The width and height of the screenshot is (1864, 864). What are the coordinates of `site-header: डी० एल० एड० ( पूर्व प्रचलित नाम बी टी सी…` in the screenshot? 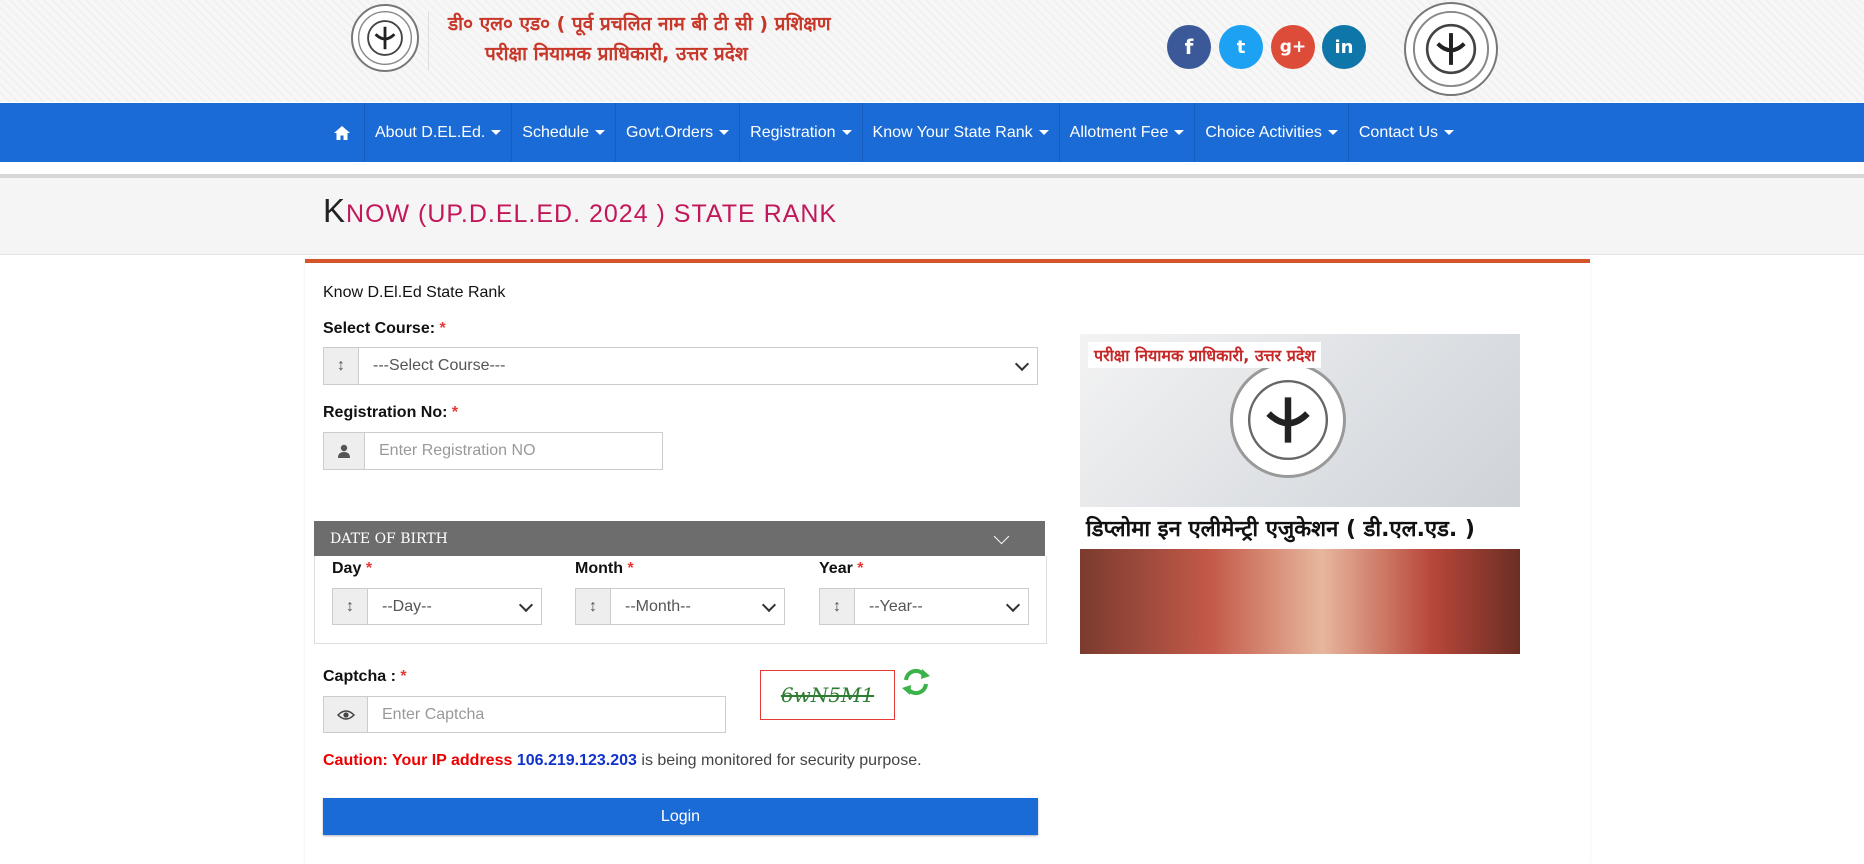 It's located at (932, 51).